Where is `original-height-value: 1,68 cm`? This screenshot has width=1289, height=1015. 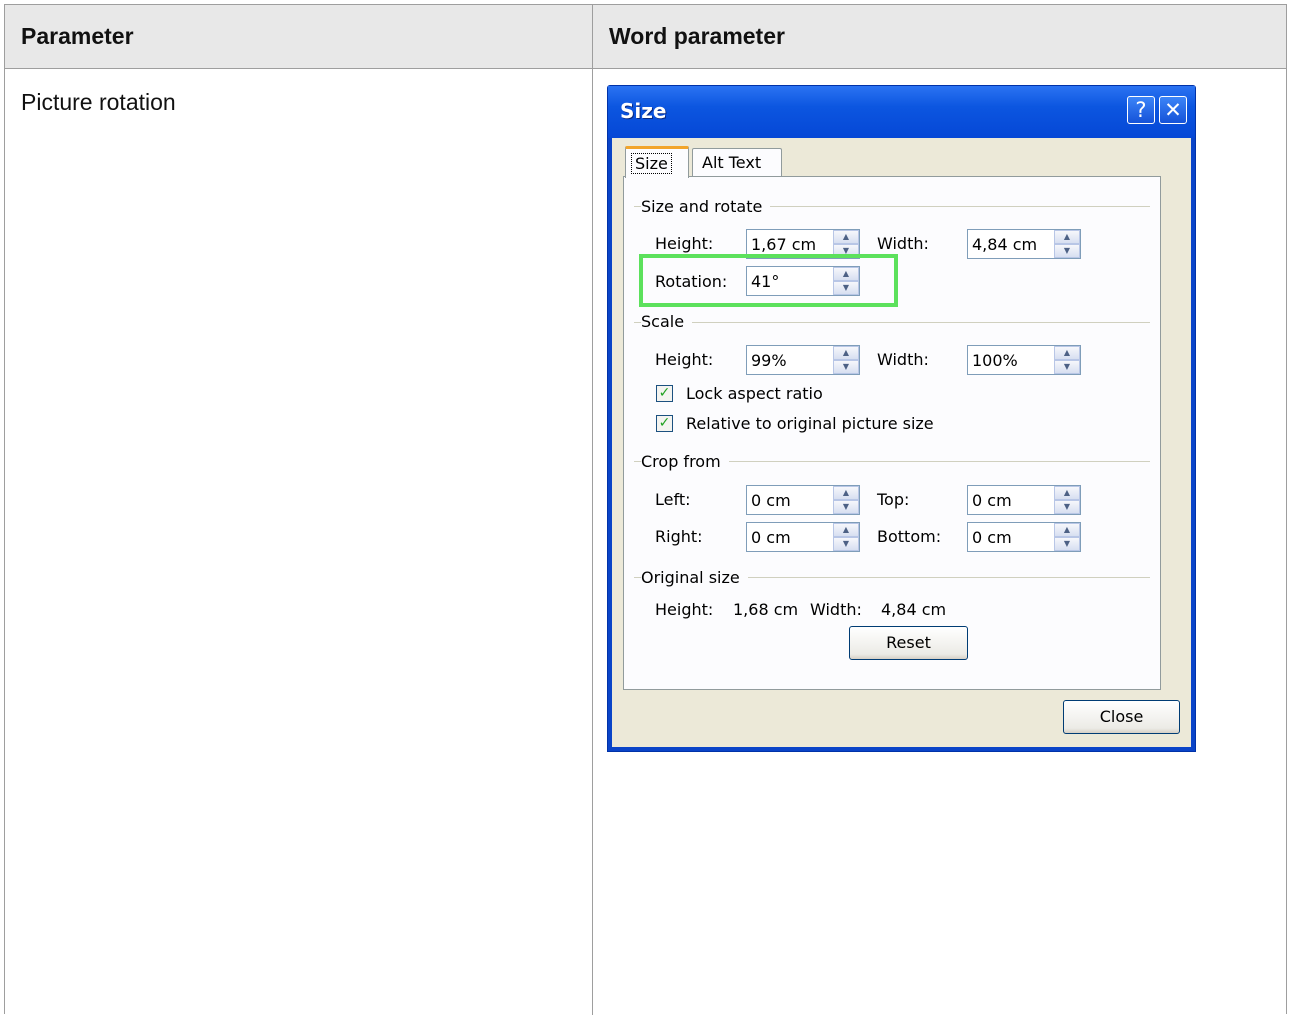 original-height-value: 1,68 cm is located at coordinates (766, 609).